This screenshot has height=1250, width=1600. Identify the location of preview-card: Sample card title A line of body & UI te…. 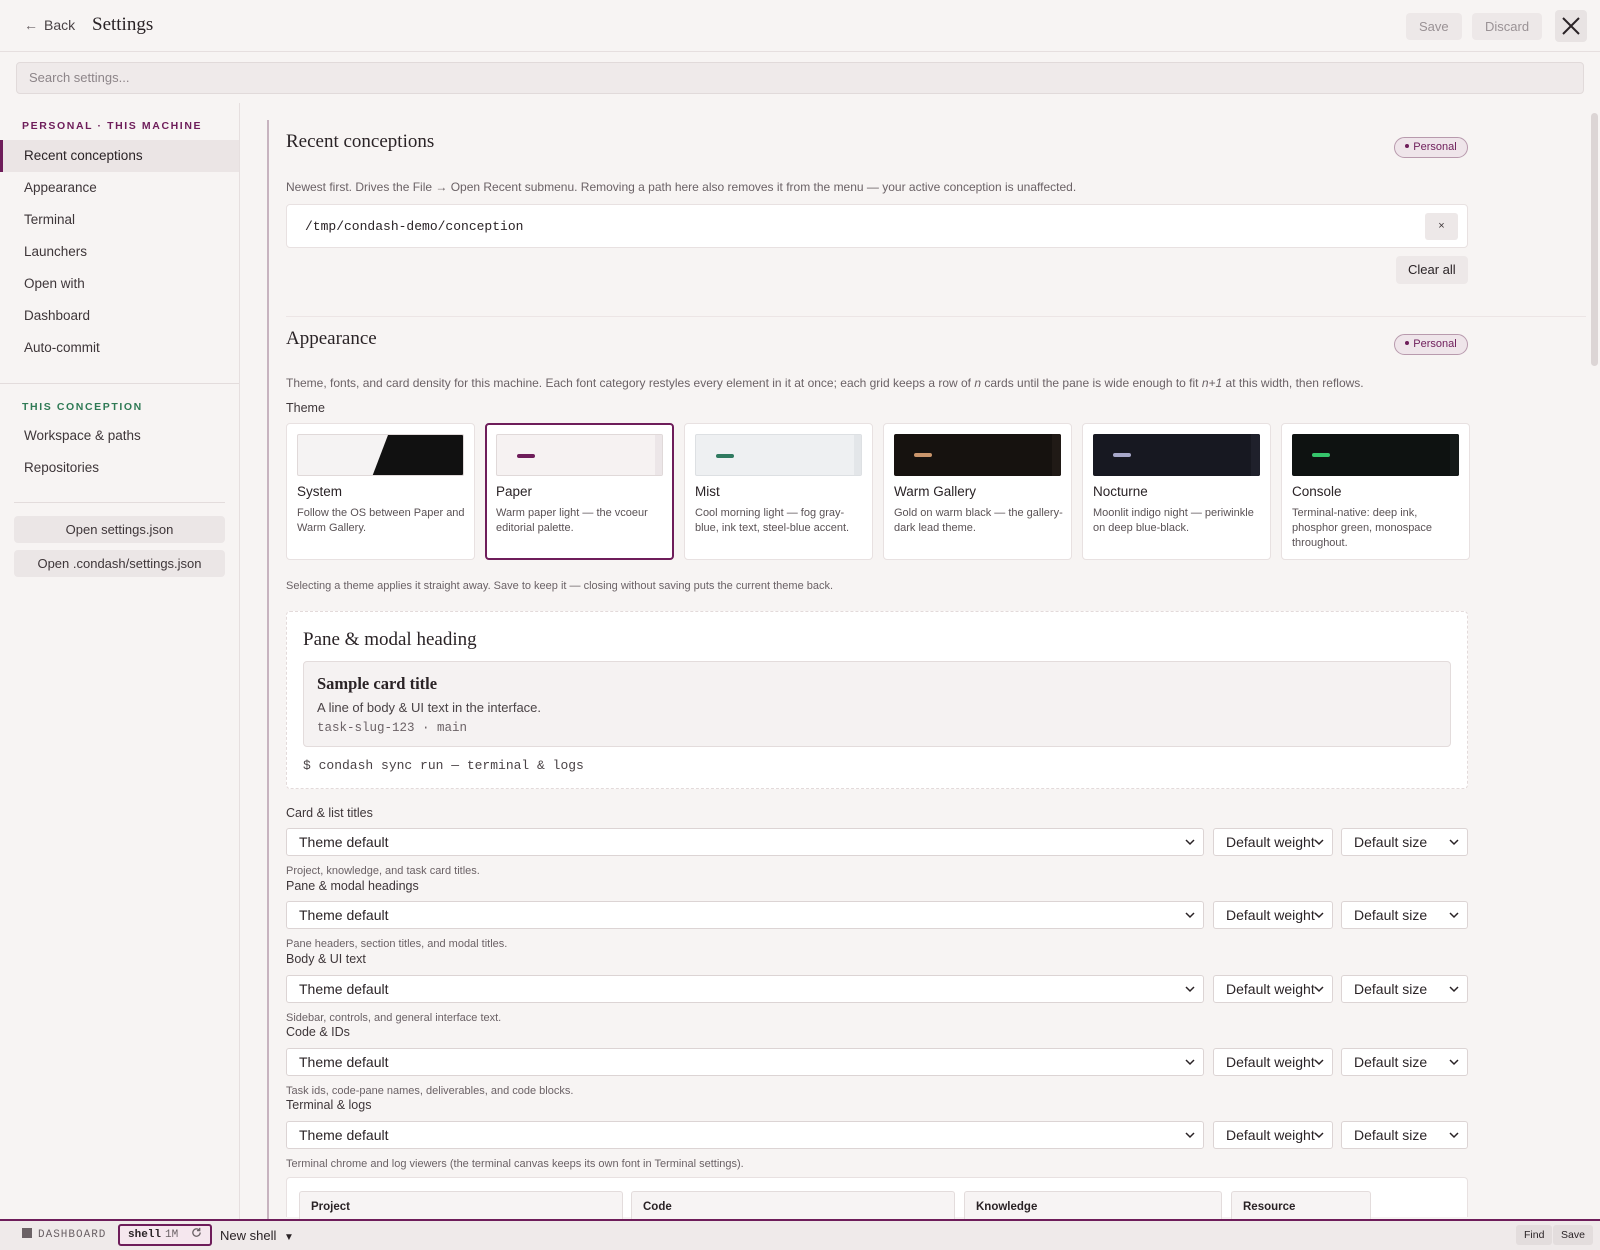
(877, 704).